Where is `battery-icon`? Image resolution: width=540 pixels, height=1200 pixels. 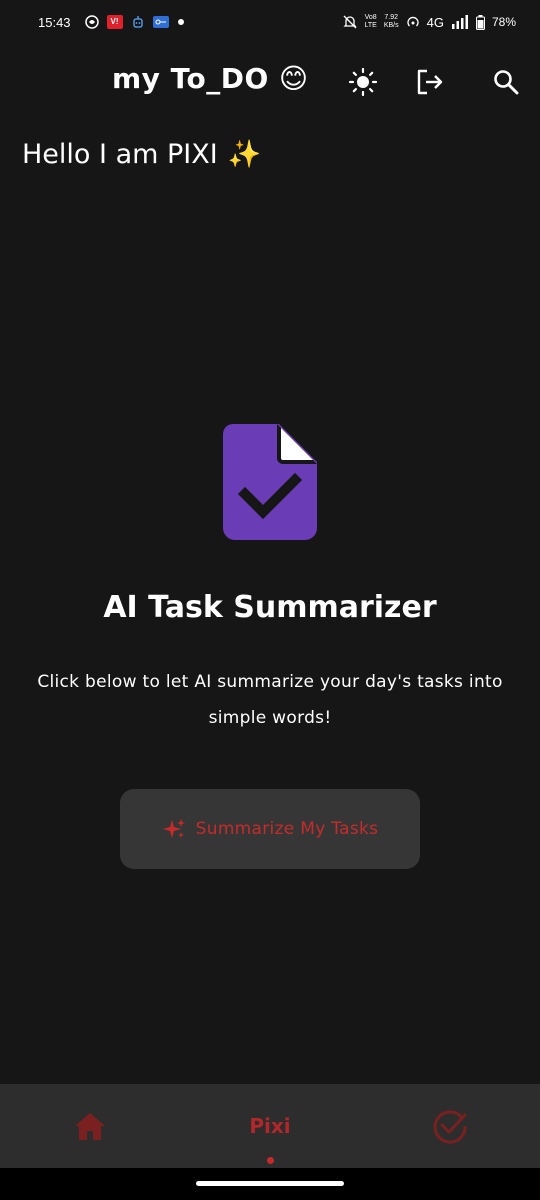 battery-icon is located at coordinates (480, 22).